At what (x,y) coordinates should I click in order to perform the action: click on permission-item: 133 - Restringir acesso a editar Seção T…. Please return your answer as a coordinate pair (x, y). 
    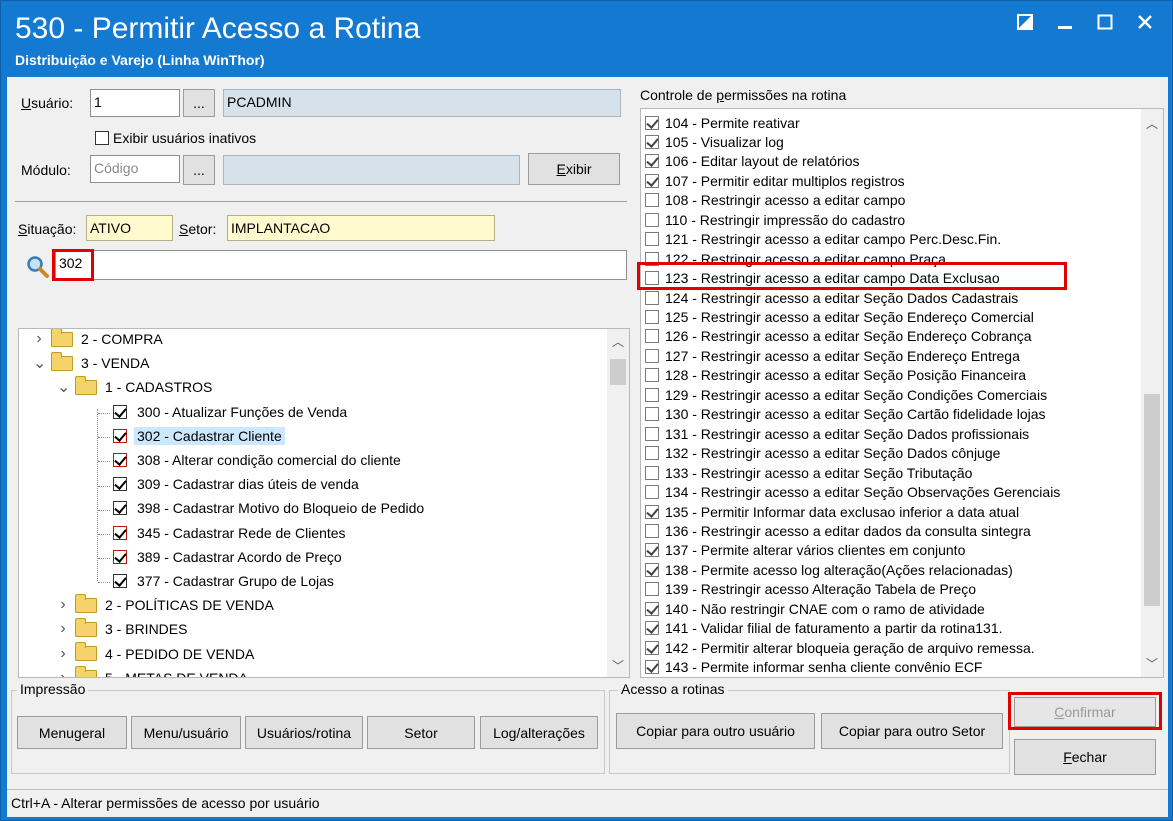
    Looking at the image, I should click on (808, 472).